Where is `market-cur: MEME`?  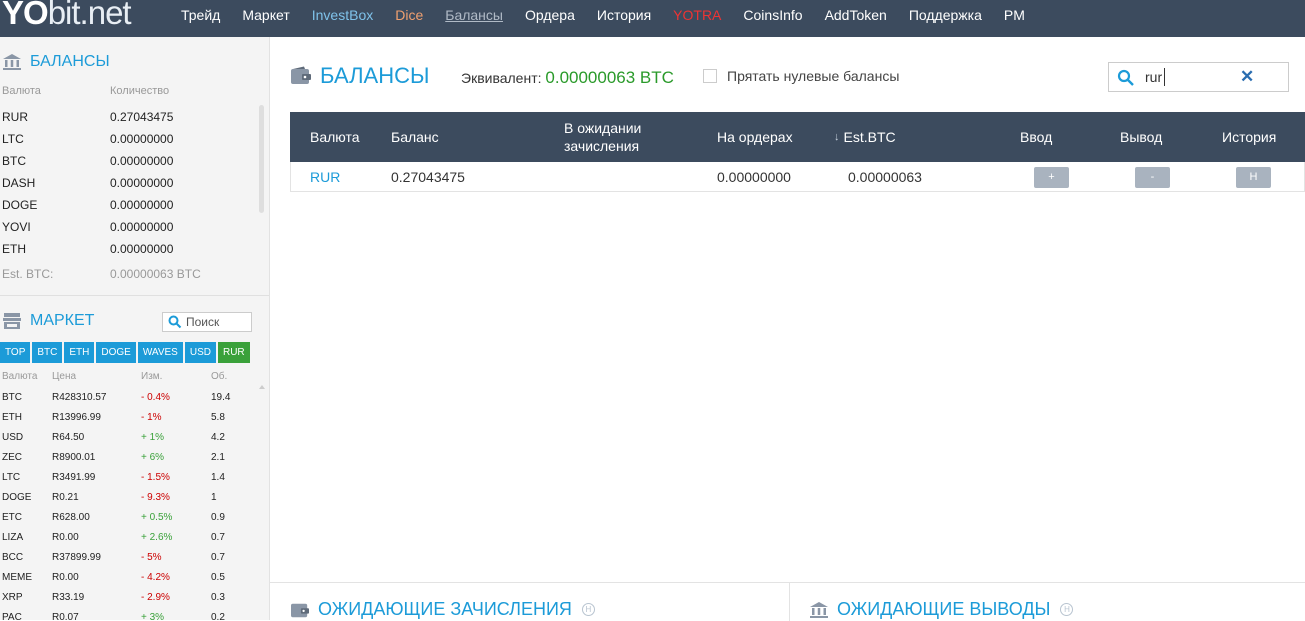 market-cur: MEME is located at coordinates (17, 577).